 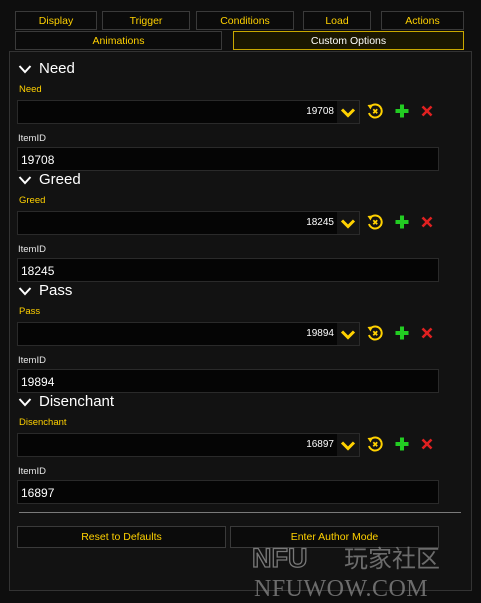 I want to click on select-label: Pass, so click(x=30, y=311).